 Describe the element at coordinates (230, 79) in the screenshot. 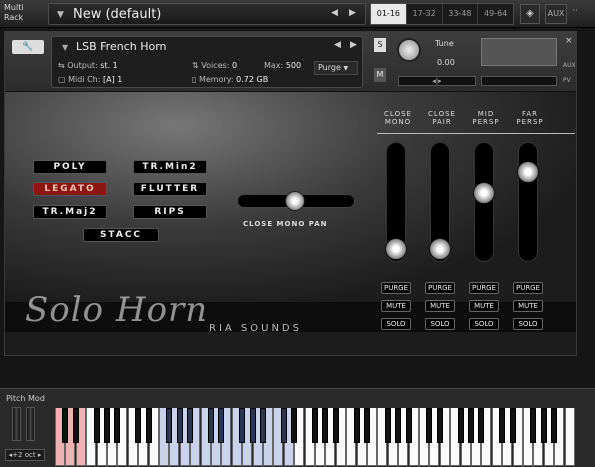

I see `memory-label: ▯ Memory: 0.72 GB` at that location.